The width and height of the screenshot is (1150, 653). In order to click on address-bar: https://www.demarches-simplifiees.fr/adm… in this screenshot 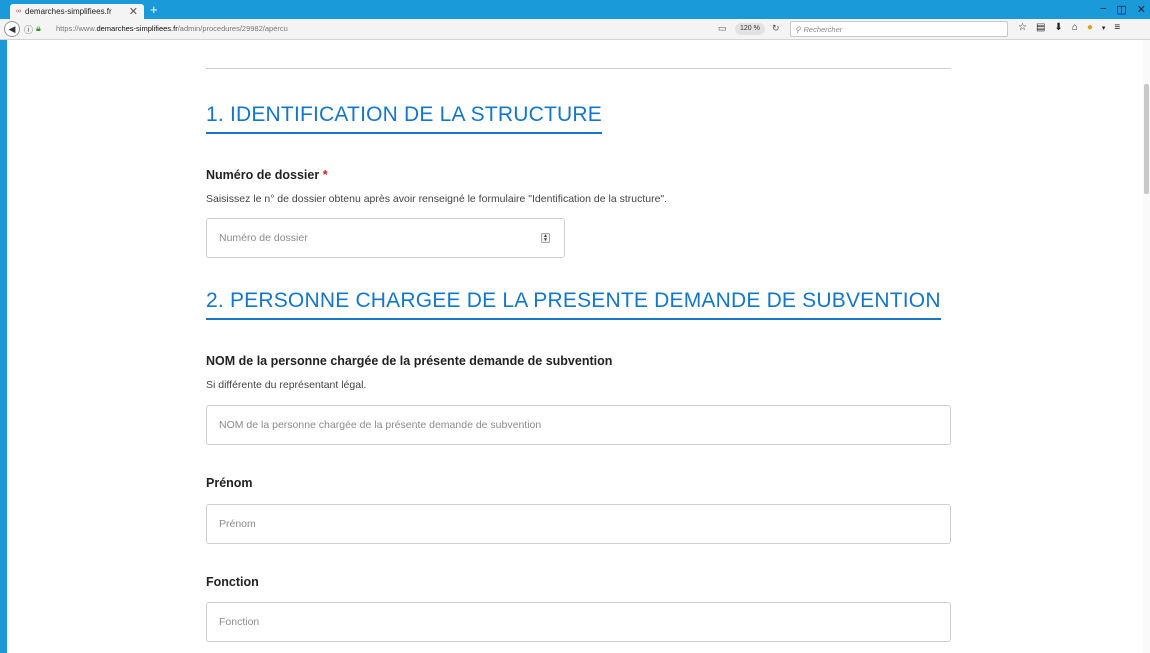, I will do `click(172, 28)`.